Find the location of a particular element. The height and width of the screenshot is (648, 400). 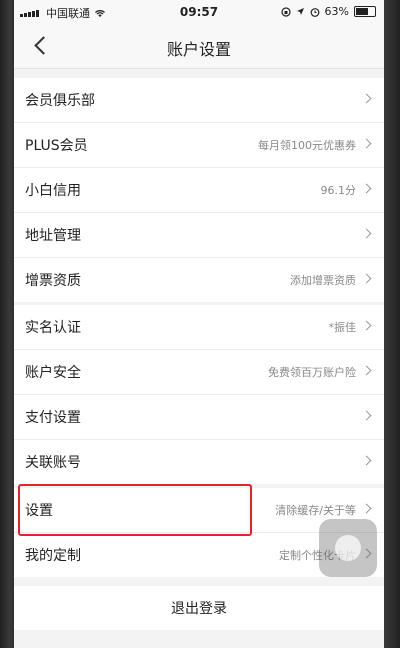

row-account-security: 账户安全 免费领百万账户险 is located at coordinates (199, 372).